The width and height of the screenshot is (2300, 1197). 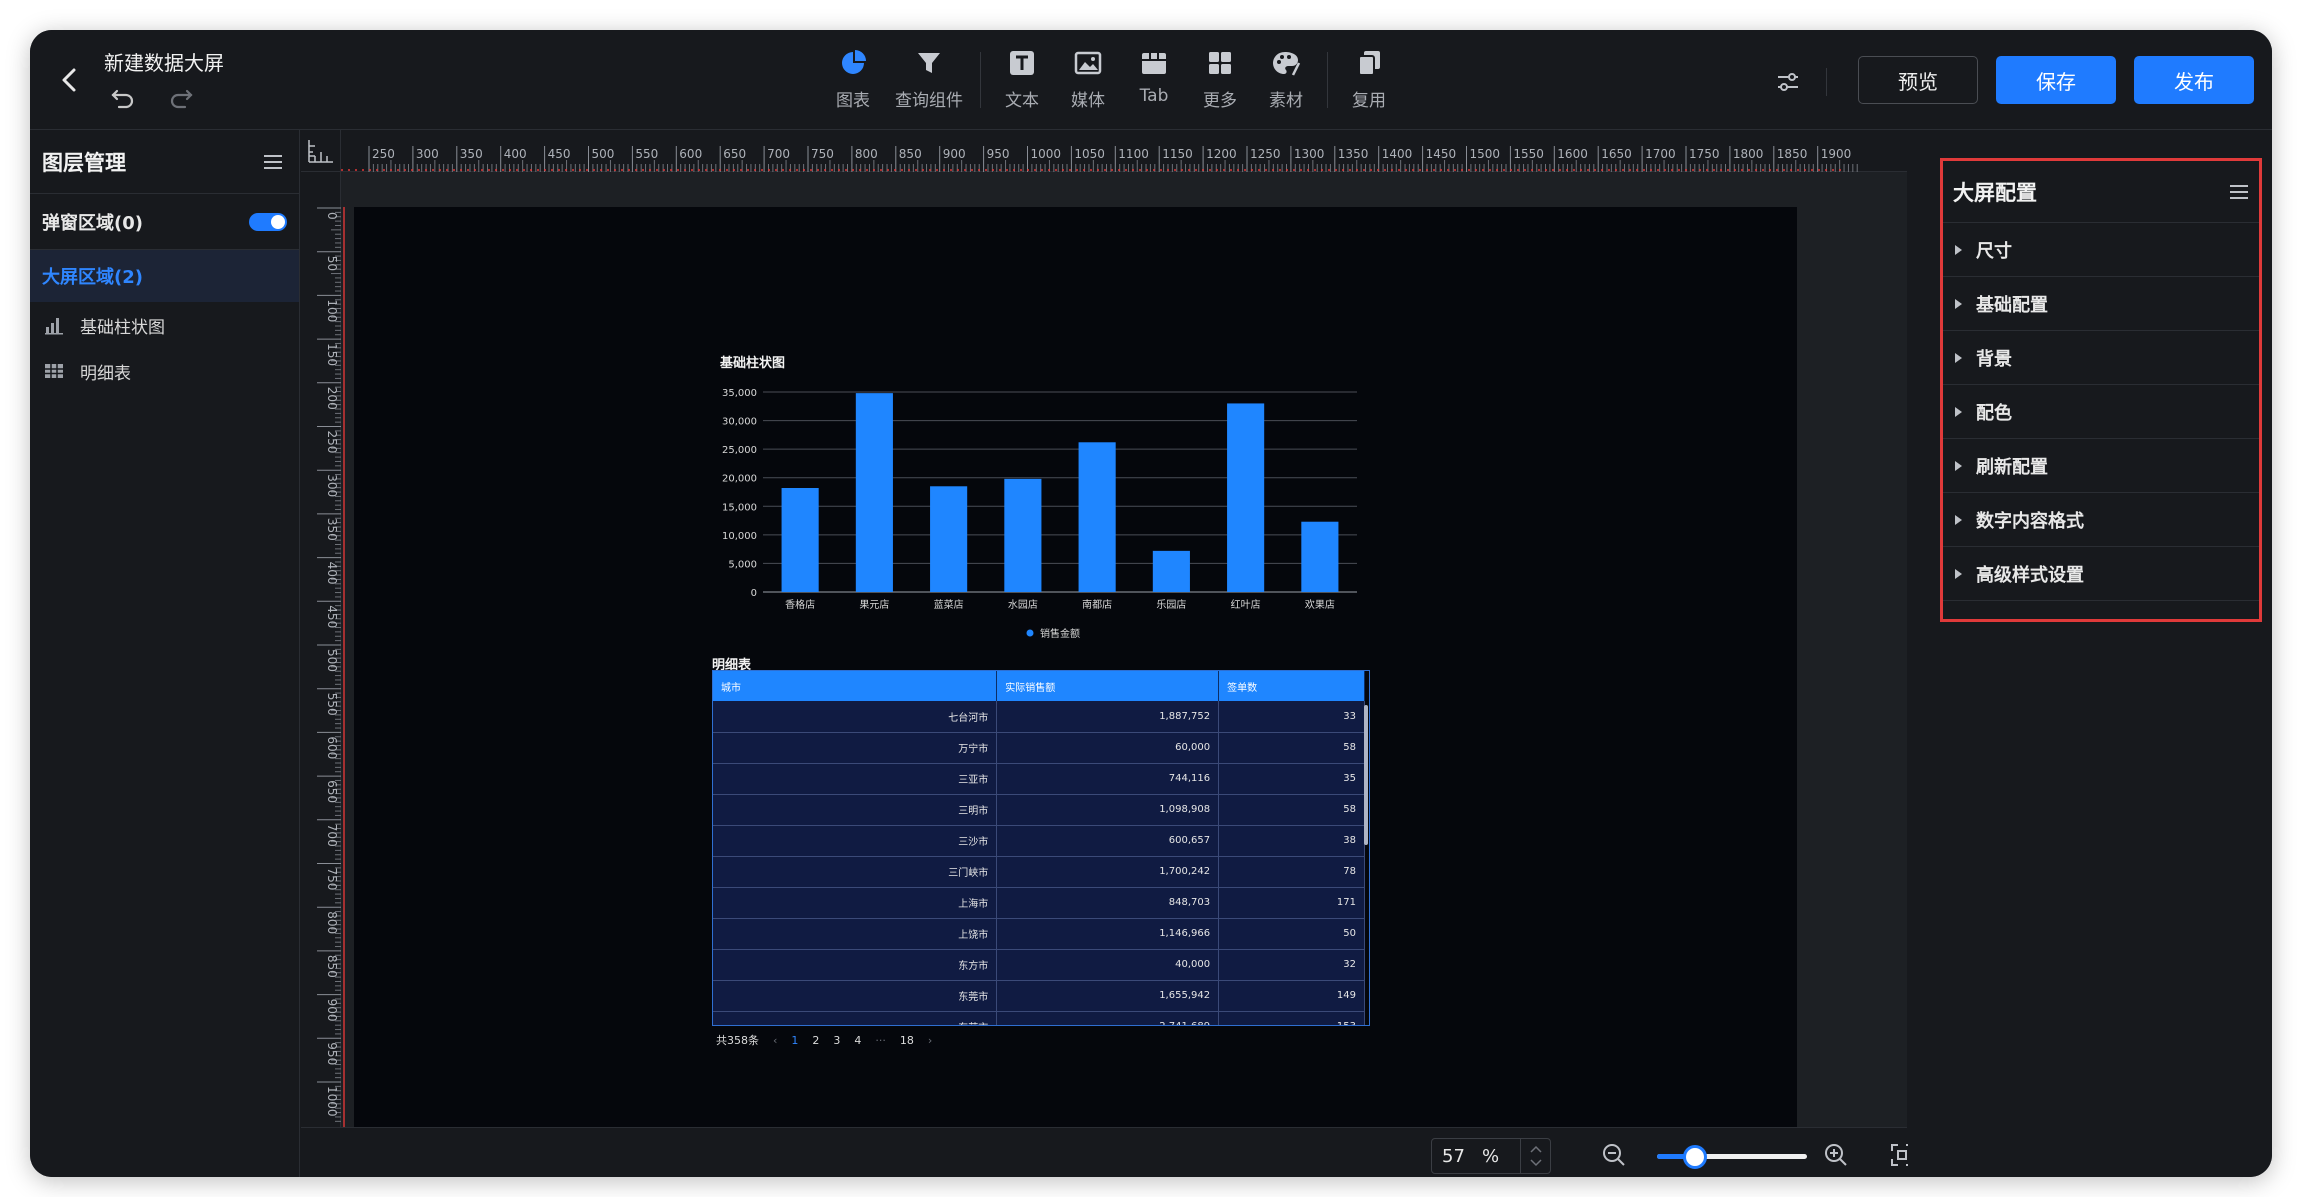 What do you see at coordinates (1732, 1157) in the screenshot?
I see `zoom-slider` at bounding box center [1732, 1157].